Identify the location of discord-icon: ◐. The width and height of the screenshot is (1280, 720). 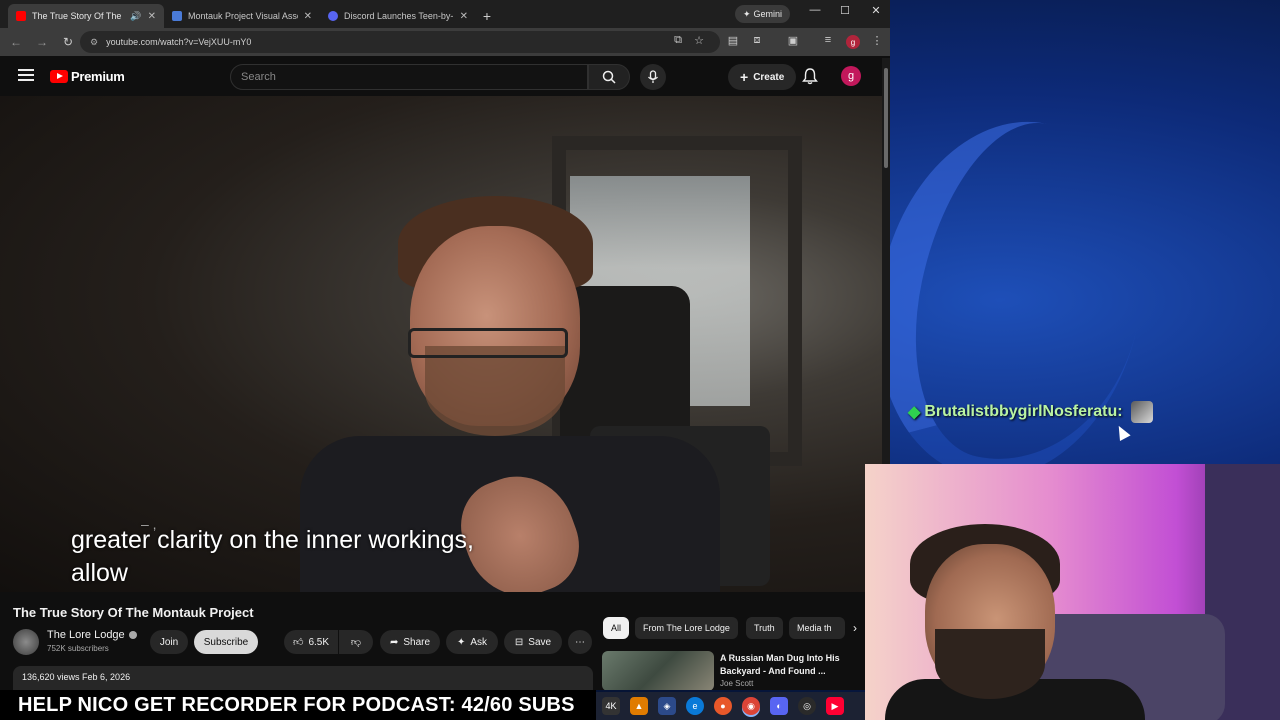
(779, 706).